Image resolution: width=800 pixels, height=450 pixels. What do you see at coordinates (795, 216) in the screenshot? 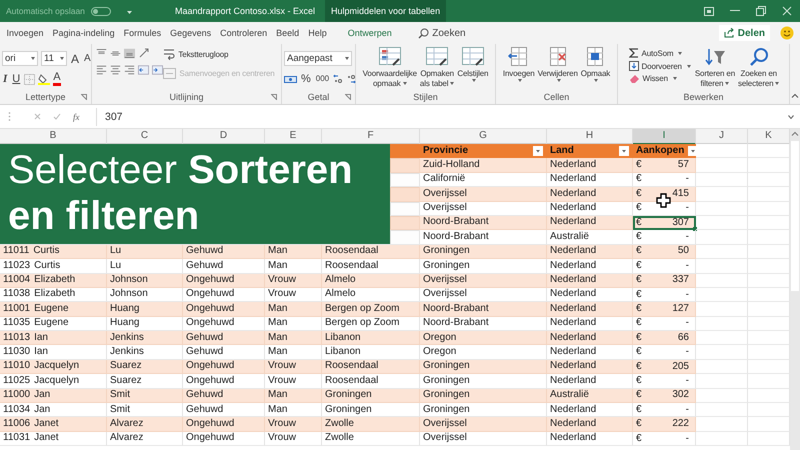
I see `scrollbar-thumb` at bounding box center [795, 216].